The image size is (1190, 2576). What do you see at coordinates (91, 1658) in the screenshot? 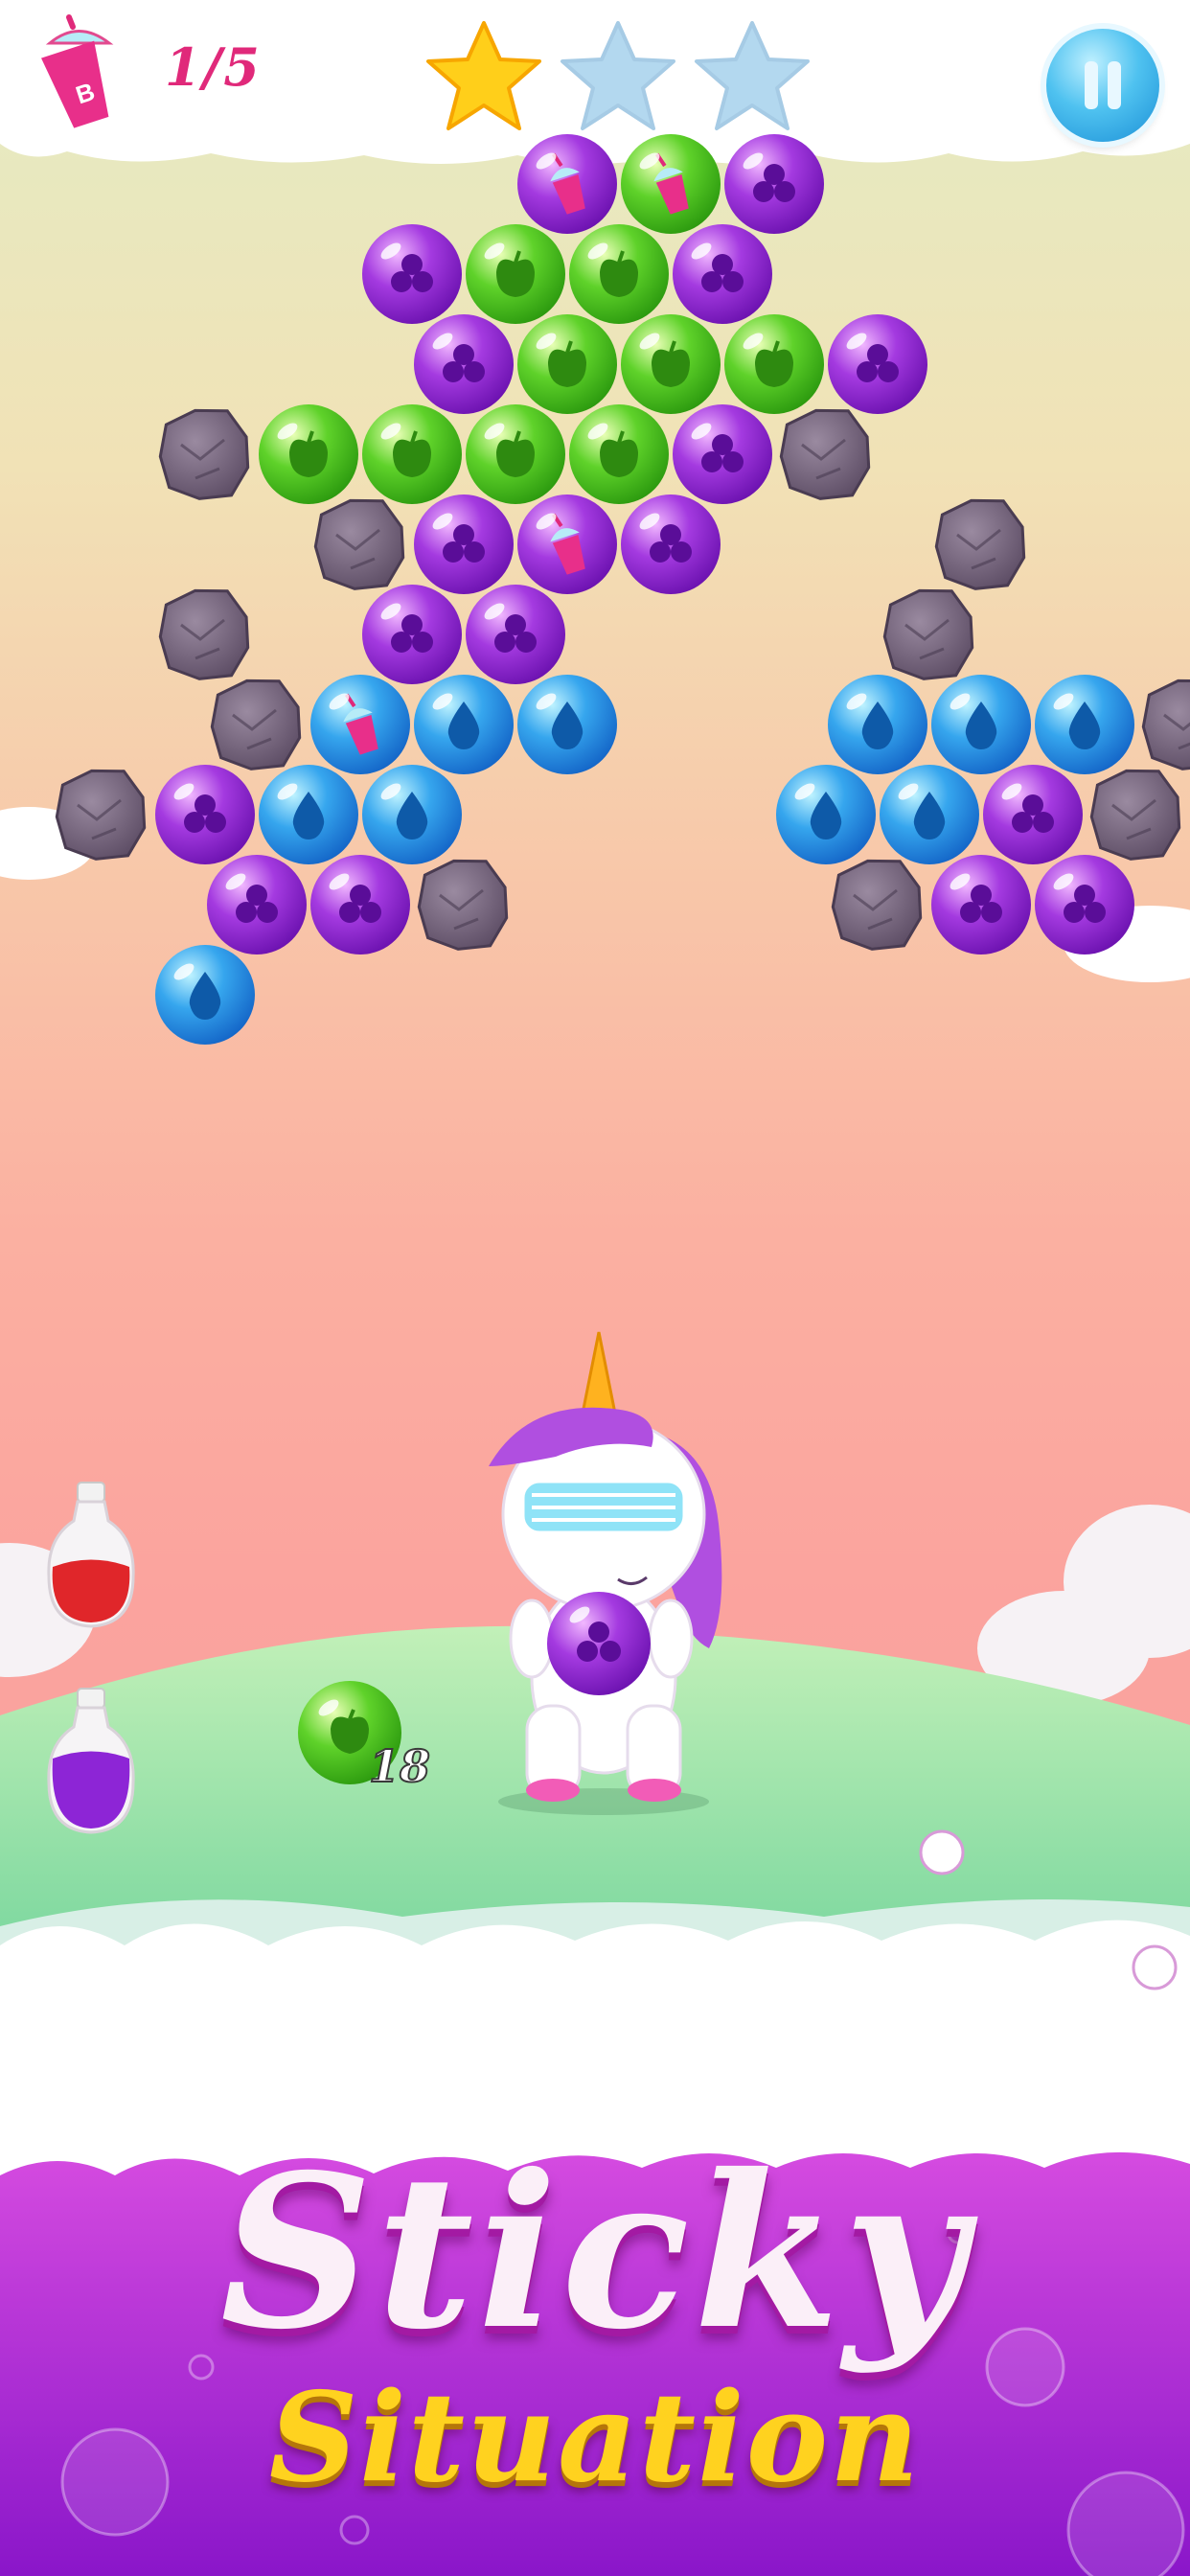
I see `booster-panel` at bounding box center [91, 1658].